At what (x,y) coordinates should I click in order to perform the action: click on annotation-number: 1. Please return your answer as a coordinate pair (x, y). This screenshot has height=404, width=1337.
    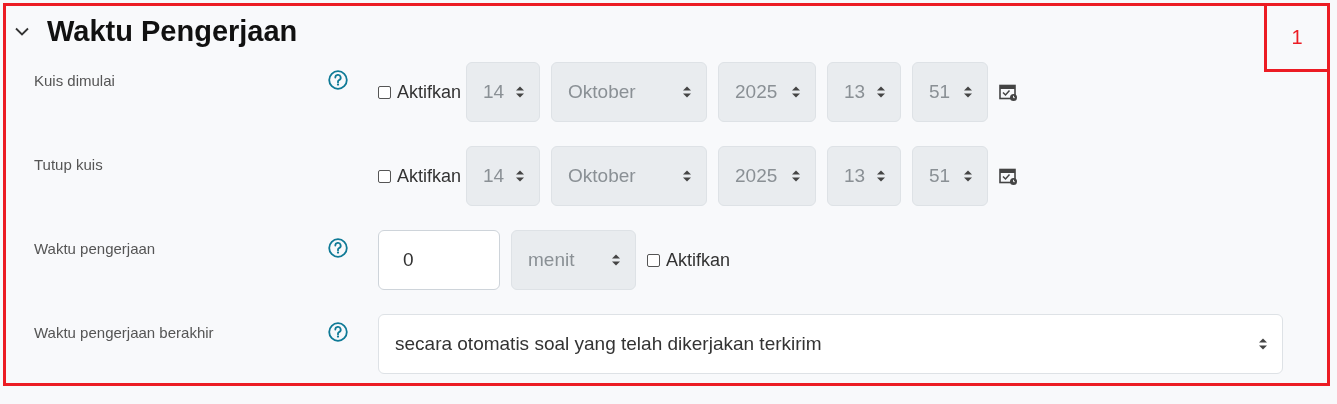
    Looking at the image, I should click on (1297, 37).